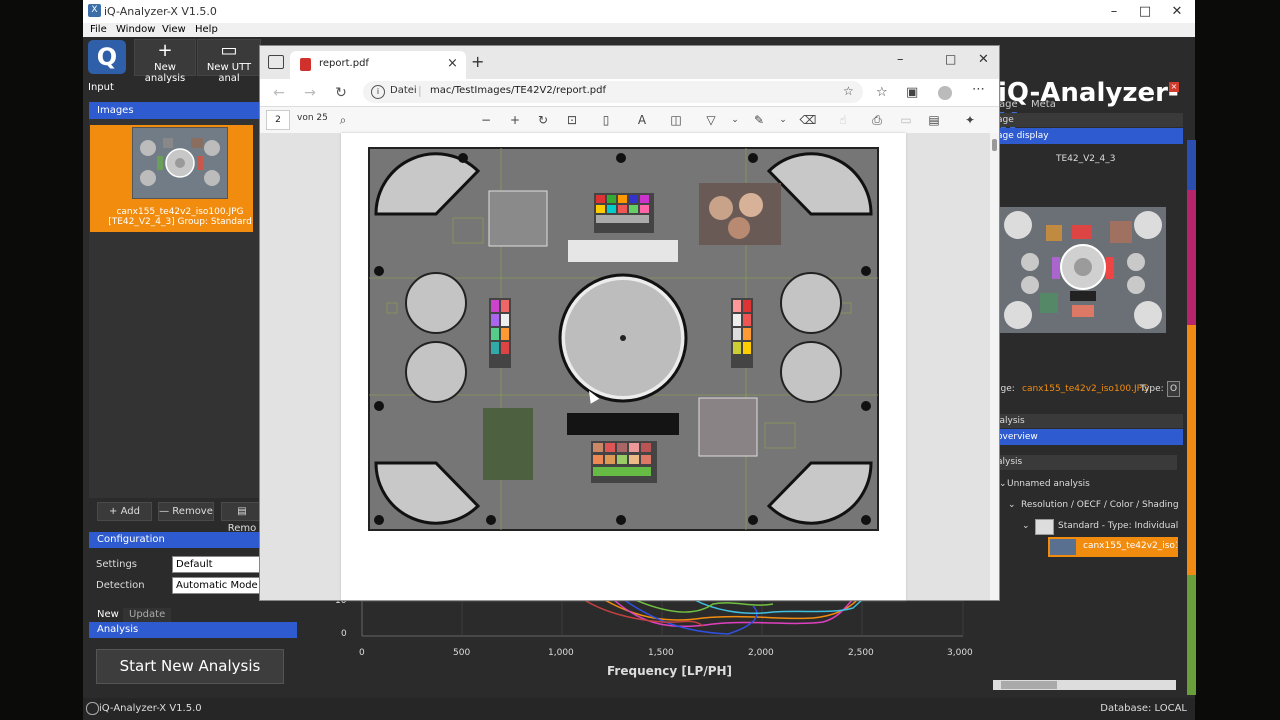 The width and height of the screenshot is (1280, 720). Describe the element at coordinates (1029, 685) in the screenshot. I see `scrollbar-thumb` at that location.